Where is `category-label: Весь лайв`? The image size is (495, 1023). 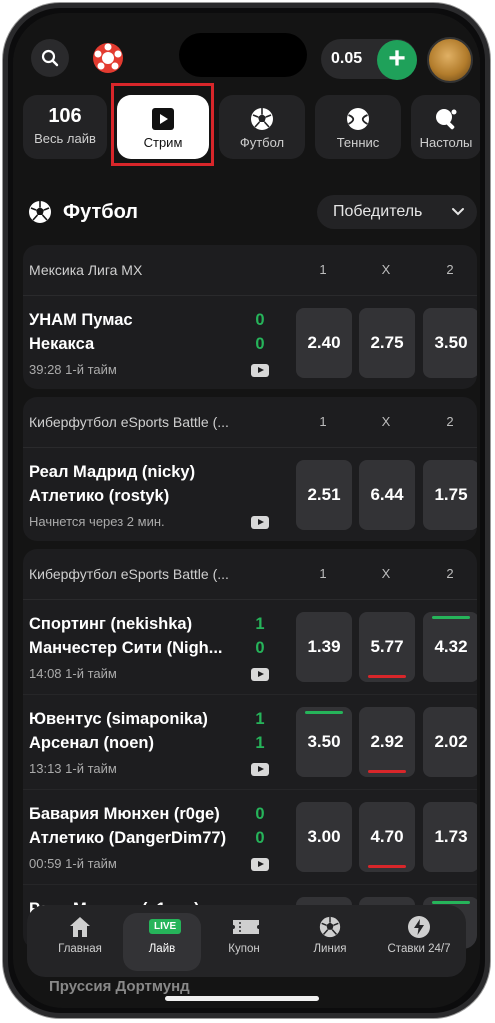 category-label: Весь лайв is located at coordinates (65, 138).